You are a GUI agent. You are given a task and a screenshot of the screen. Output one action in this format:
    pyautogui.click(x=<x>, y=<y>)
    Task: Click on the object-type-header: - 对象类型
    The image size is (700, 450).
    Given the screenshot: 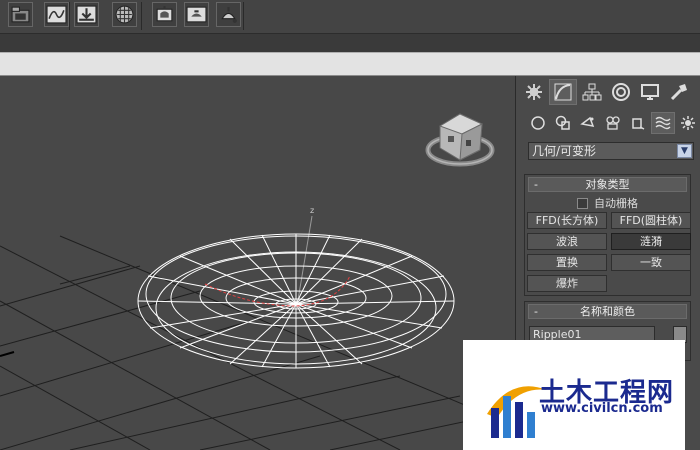 What is the action you would take?
    pyautogui.click(x=607, y=184)
    